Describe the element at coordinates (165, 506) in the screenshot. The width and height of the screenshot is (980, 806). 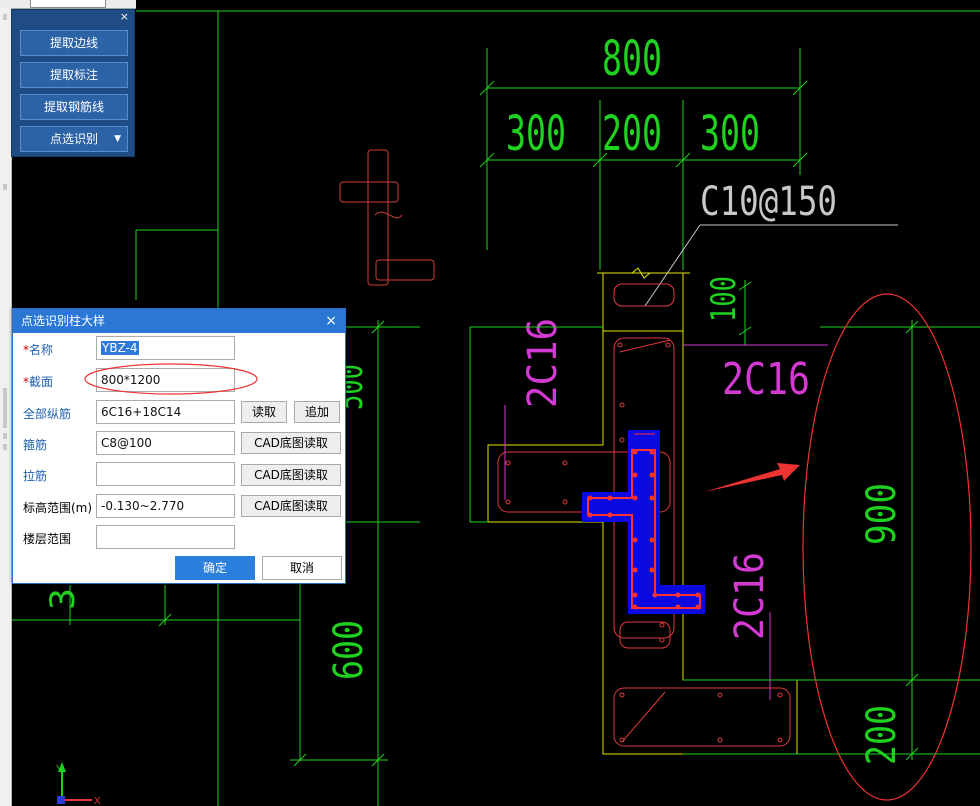
I see `elevation-field: -0.130~2.770` at that location.